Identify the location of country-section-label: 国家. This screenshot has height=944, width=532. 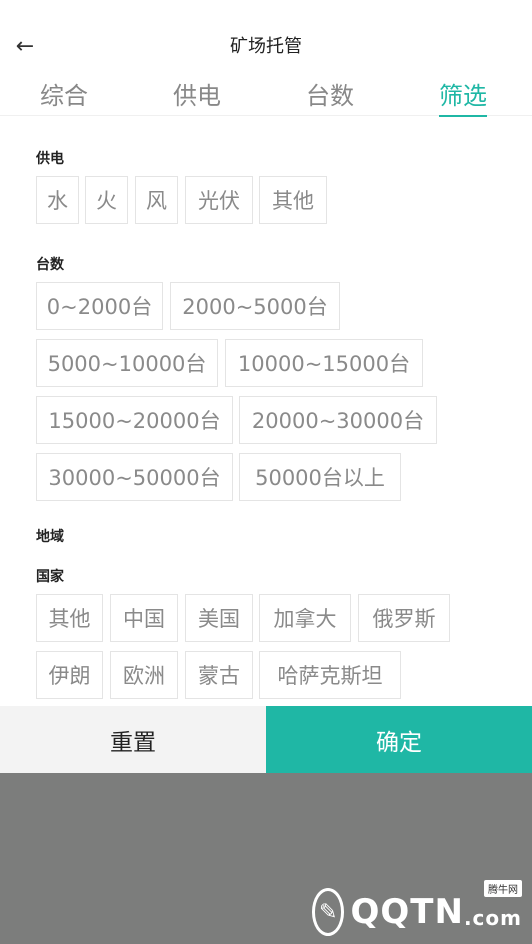
(50, 577).